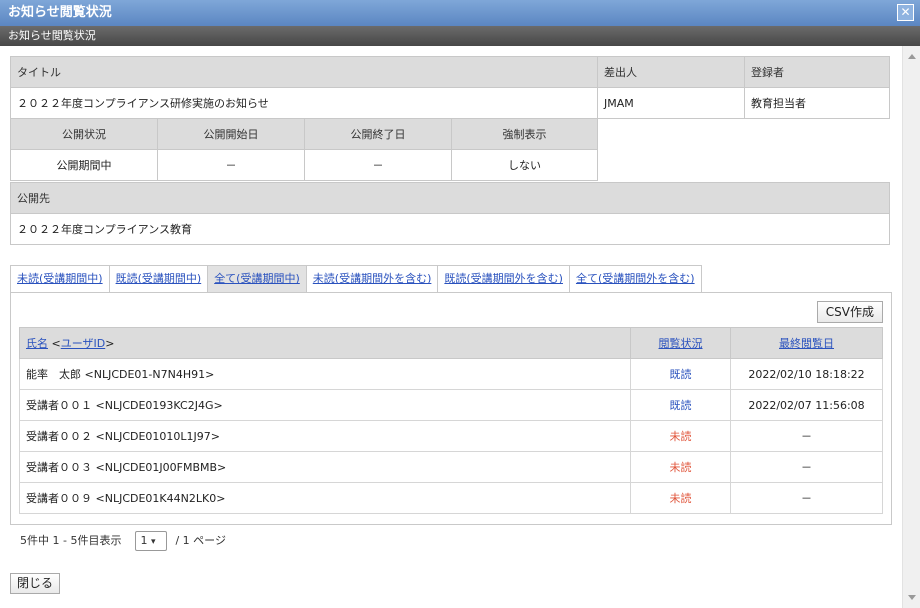  Describe the element at coordinates (325, 436) in the screenshot. I see `user-name: 受講者００２ <NLJCDE01010L1J97>` at that location.